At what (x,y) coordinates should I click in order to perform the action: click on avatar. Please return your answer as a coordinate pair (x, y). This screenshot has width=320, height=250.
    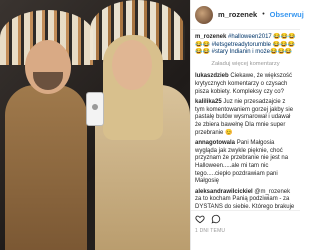
    Looking at the image, I should click on (204, 14).